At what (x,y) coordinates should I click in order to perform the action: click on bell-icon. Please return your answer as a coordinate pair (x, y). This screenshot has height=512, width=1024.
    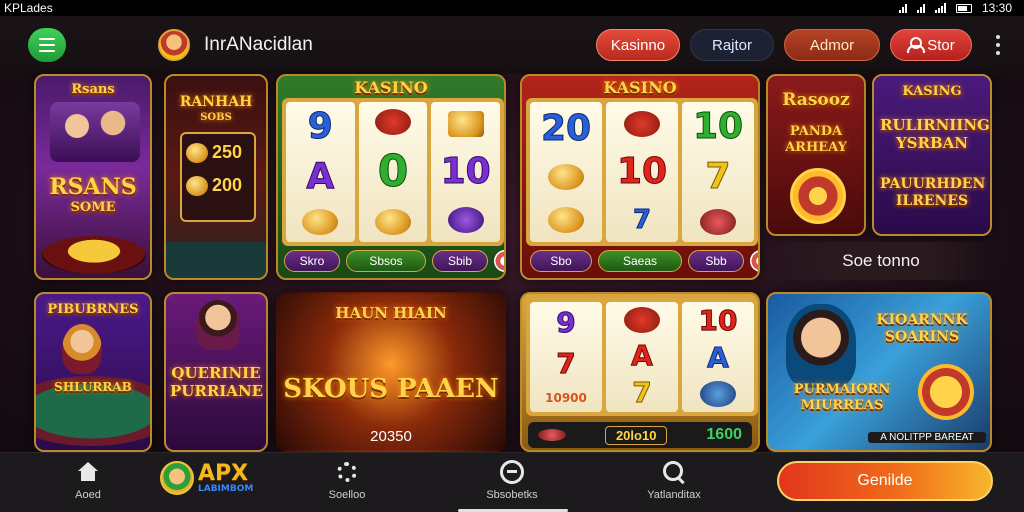
    Looking at the image, I should click on (320, 222).